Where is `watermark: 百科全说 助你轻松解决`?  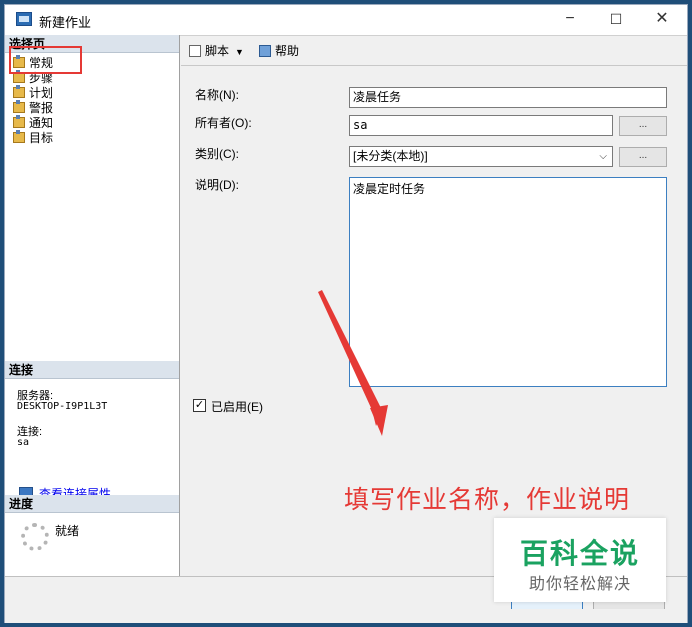
watermark: 百科全说 助你轻松解决 is located at coordinates (580, 560).